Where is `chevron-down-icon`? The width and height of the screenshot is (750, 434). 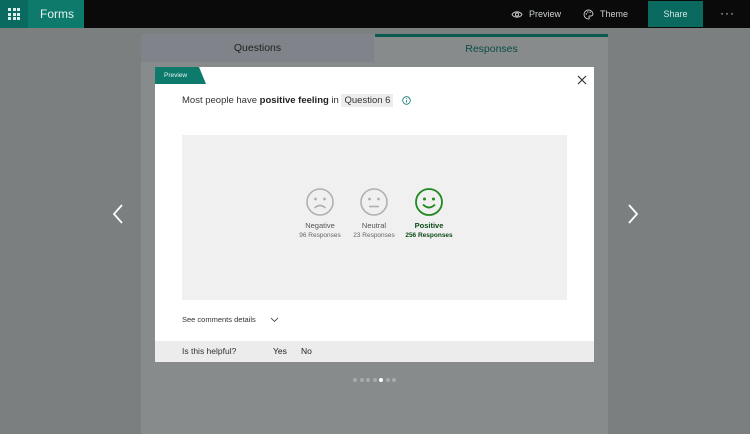 chevron-down-icon is located at coordinates (274, 320).